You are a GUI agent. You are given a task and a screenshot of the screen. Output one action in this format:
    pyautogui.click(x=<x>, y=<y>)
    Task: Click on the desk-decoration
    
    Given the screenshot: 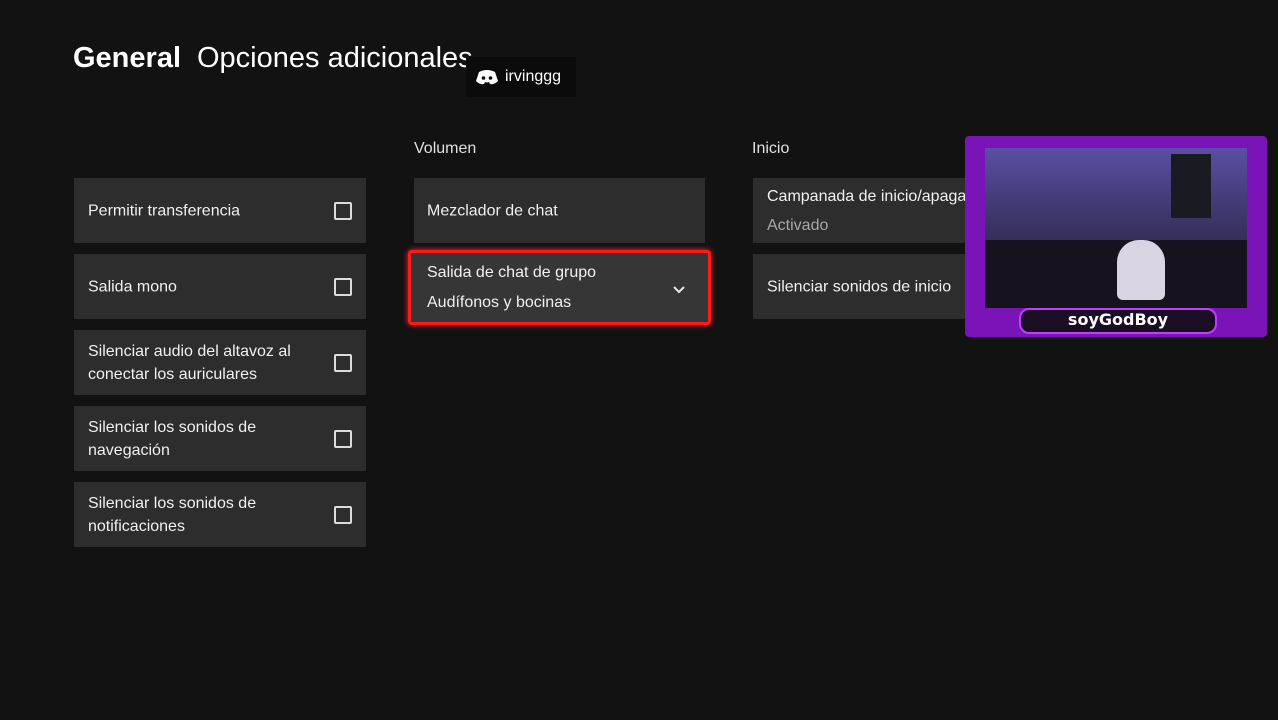 What is the action you would take?
    pyautogui.click(x=1116, y=274)
    